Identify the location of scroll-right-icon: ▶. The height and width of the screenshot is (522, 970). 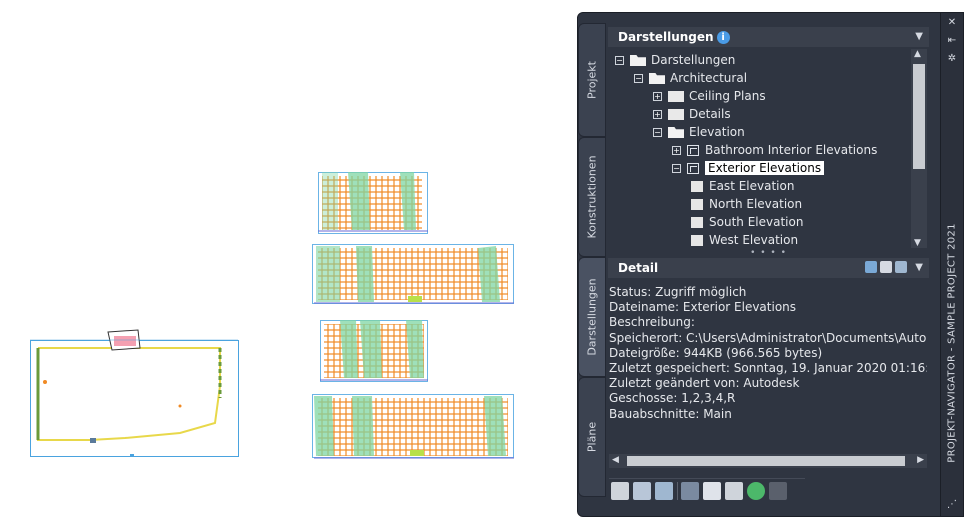
(920, 460).